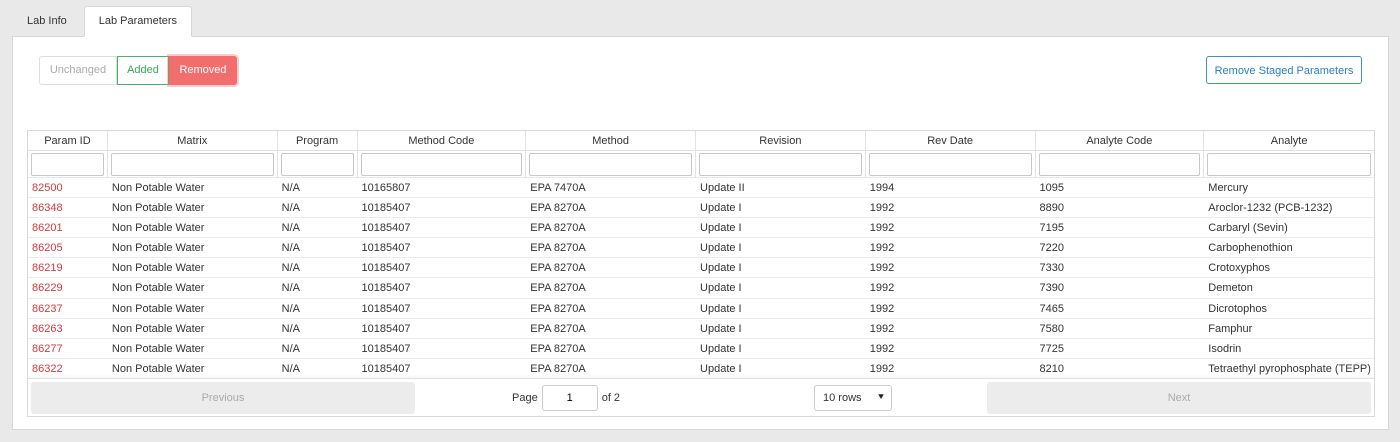 This screenshot has height=442, width=1400. Describe the element at coordinates (1248, 228) in the screenshot. I see `cell-analyte: Carbaryl (Sevin)` at that location.